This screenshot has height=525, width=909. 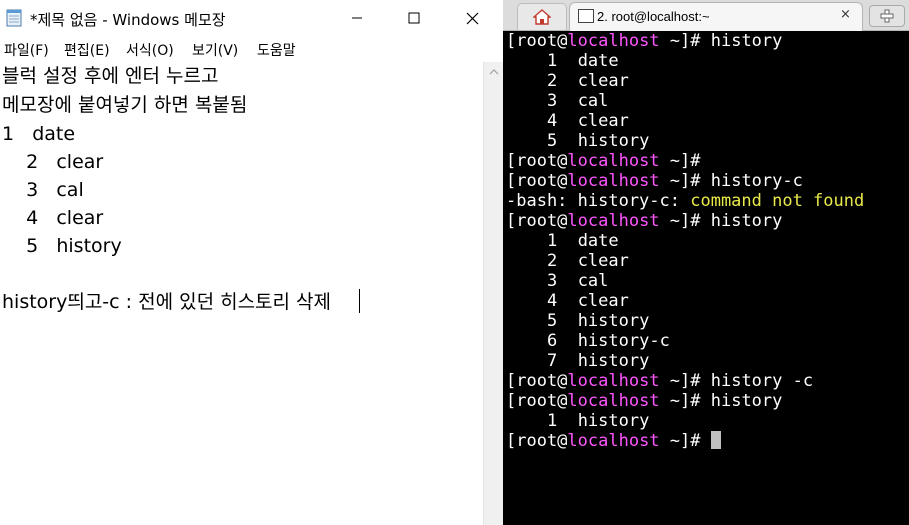 What do you see at coordinates (14, 18) in the screenshot?
I see `notepad-app-icon` at bounding box center [14, 18].